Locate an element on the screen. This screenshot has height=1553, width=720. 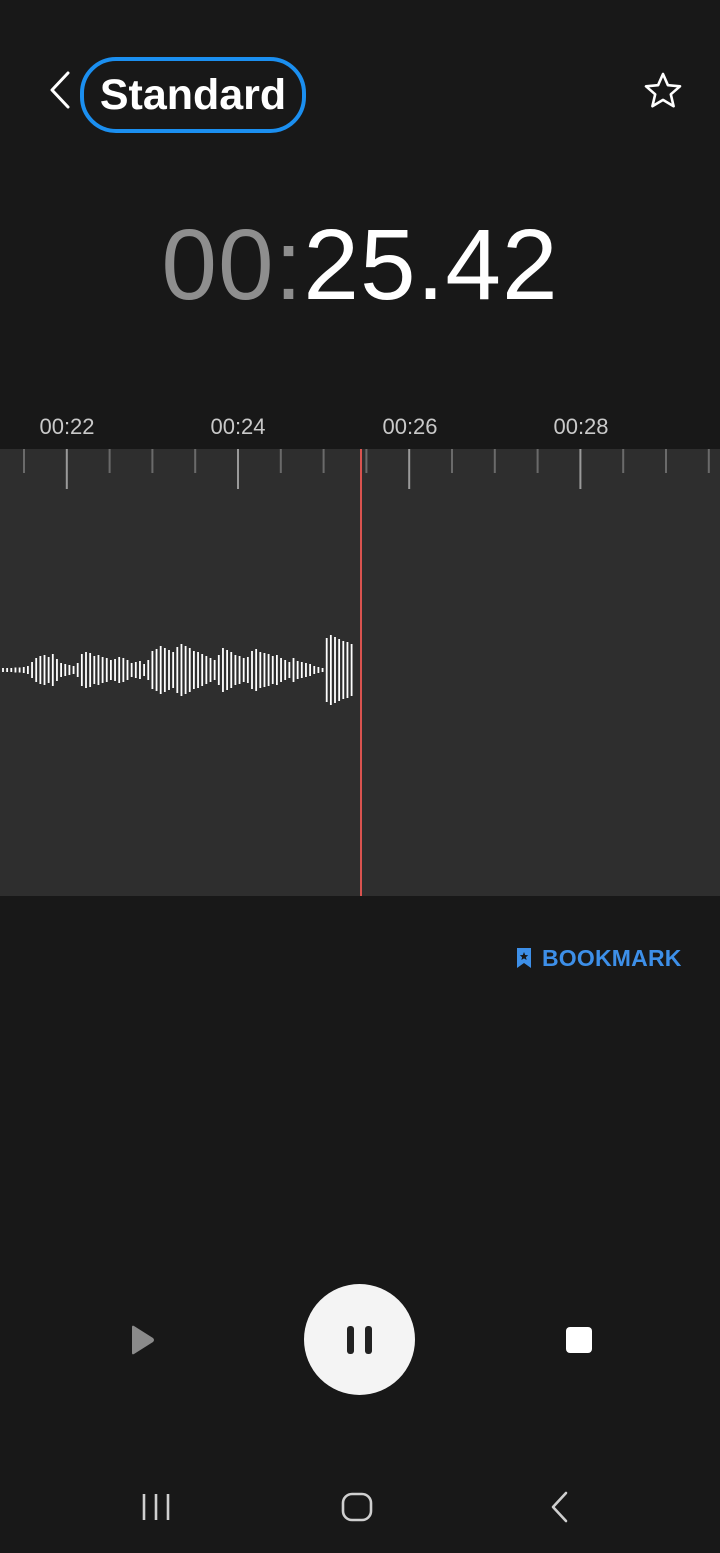
chevron-left-icon is located at coordinates (60, 90).